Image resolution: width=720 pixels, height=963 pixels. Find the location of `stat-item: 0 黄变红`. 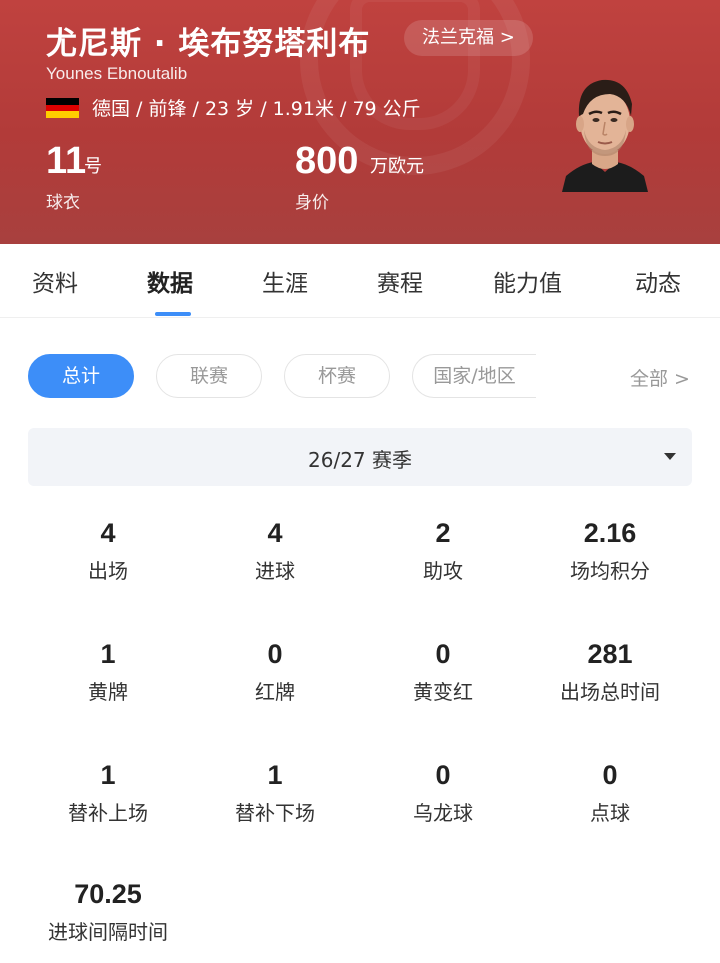

stat-item: 0 黄变红 is located at coordinates (443, 670).